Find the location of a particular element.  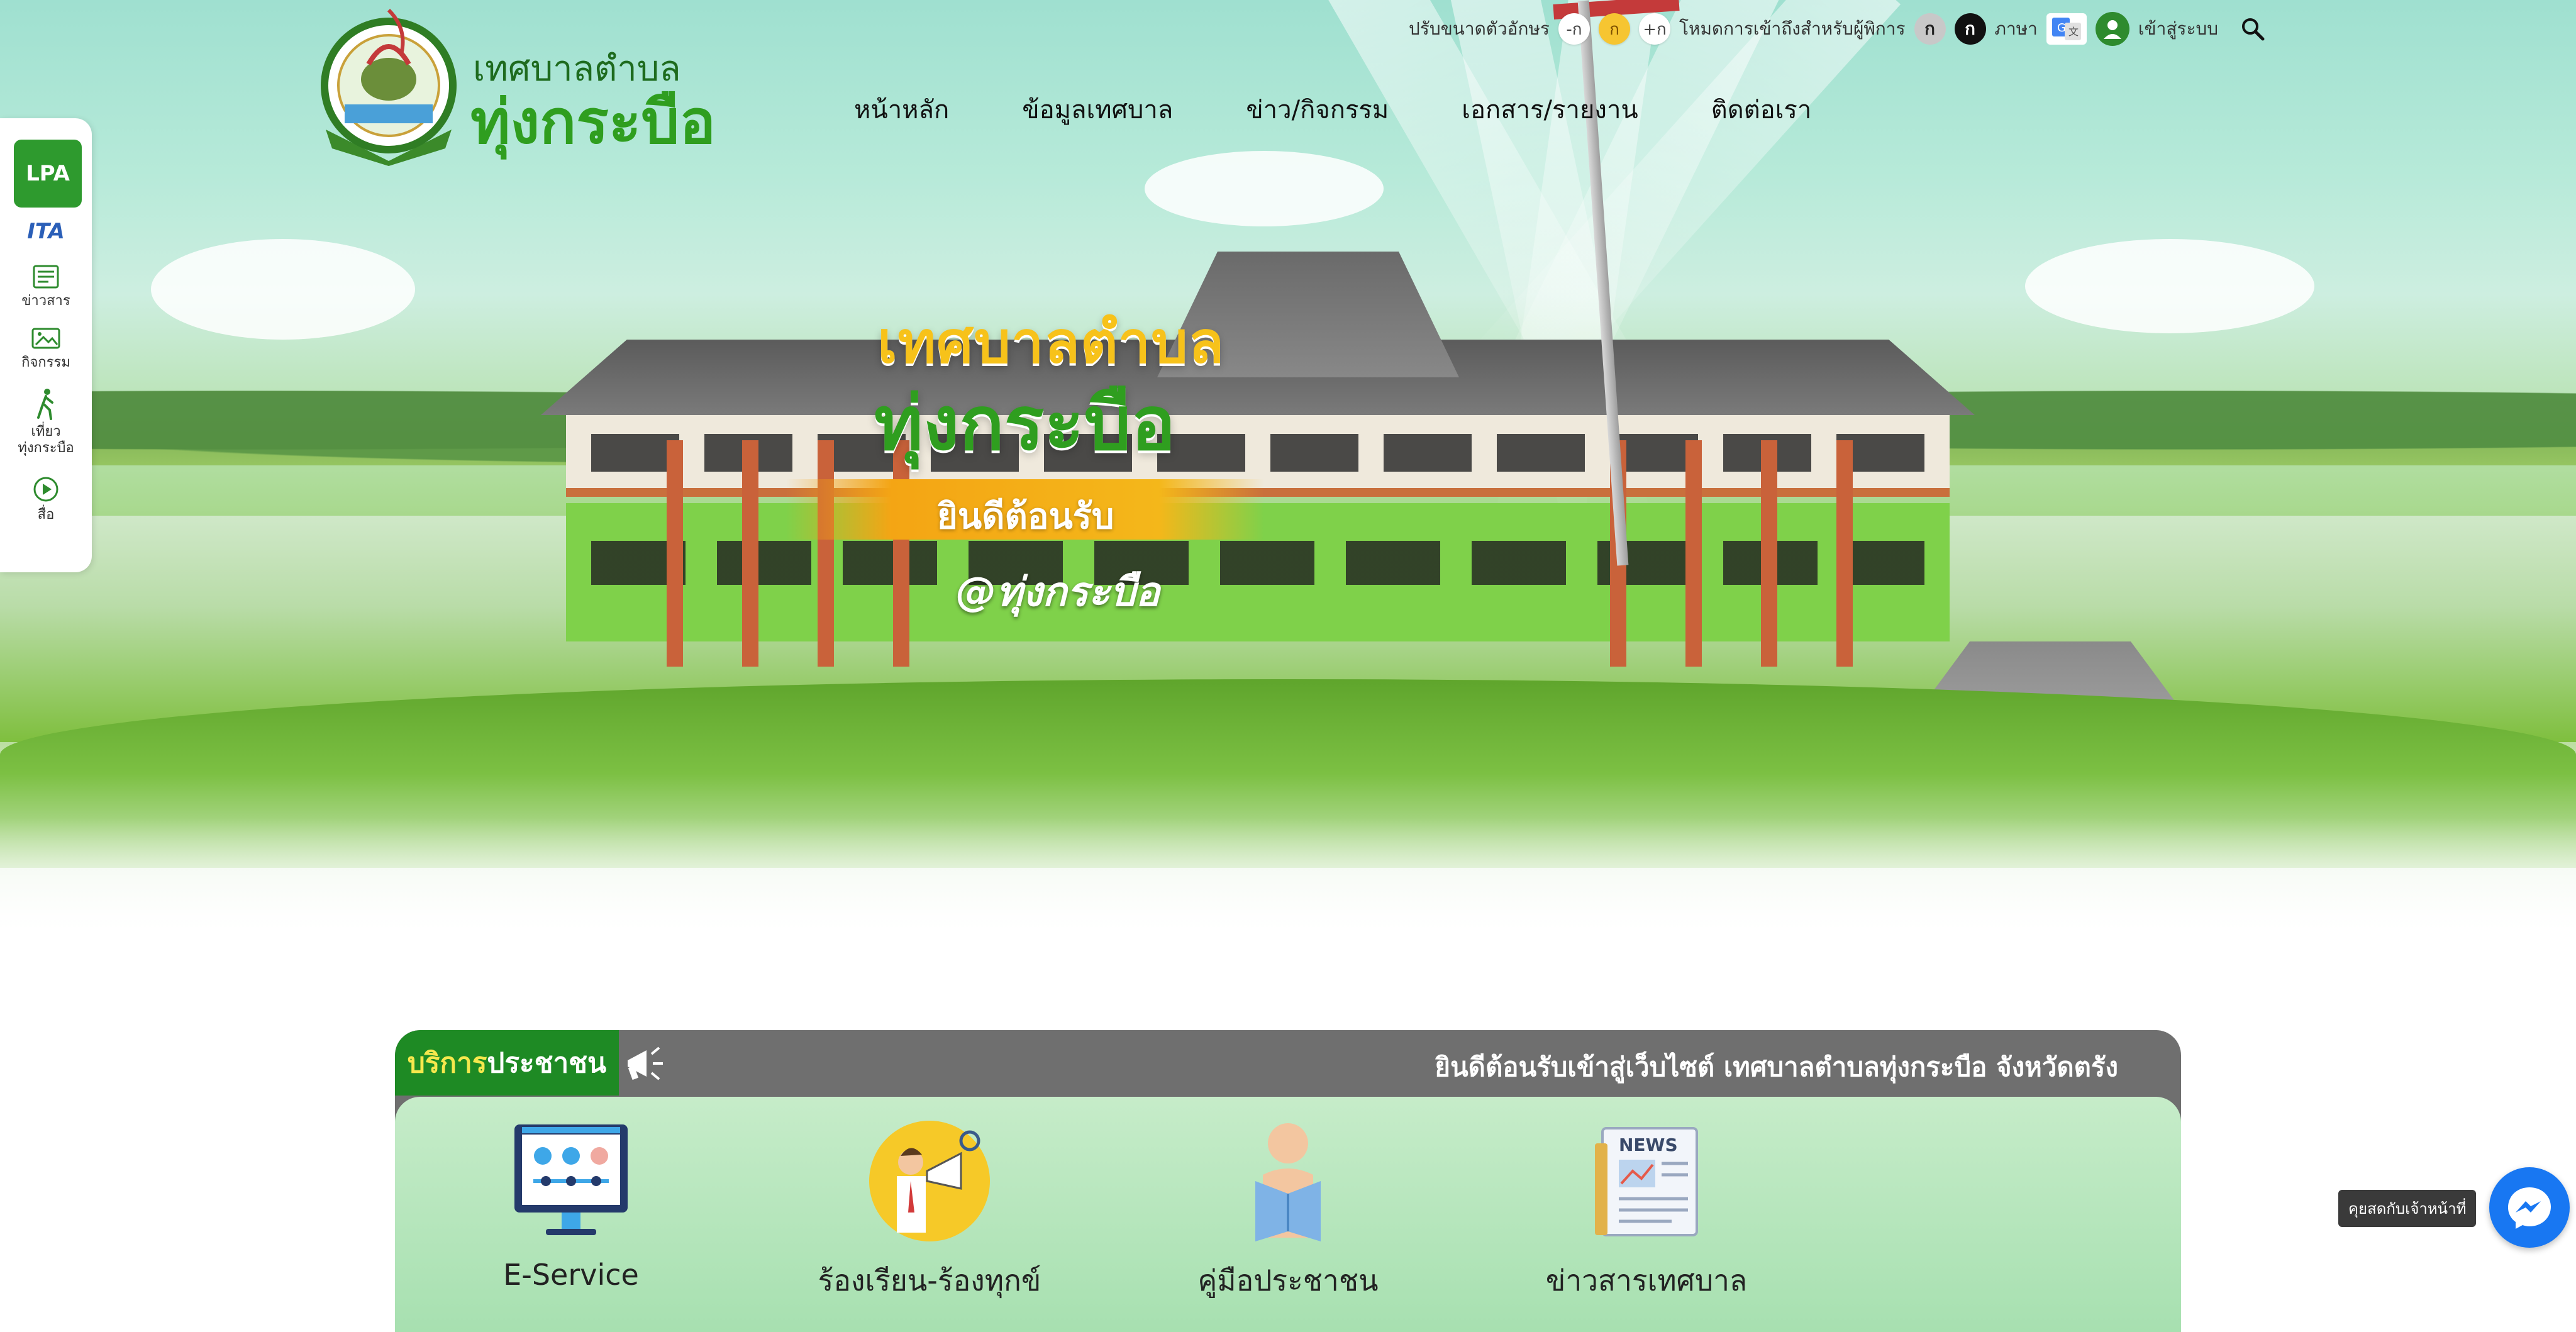

service-citizen-manual: คู่มือประชาชน is located at coordinates (1288, 1211).